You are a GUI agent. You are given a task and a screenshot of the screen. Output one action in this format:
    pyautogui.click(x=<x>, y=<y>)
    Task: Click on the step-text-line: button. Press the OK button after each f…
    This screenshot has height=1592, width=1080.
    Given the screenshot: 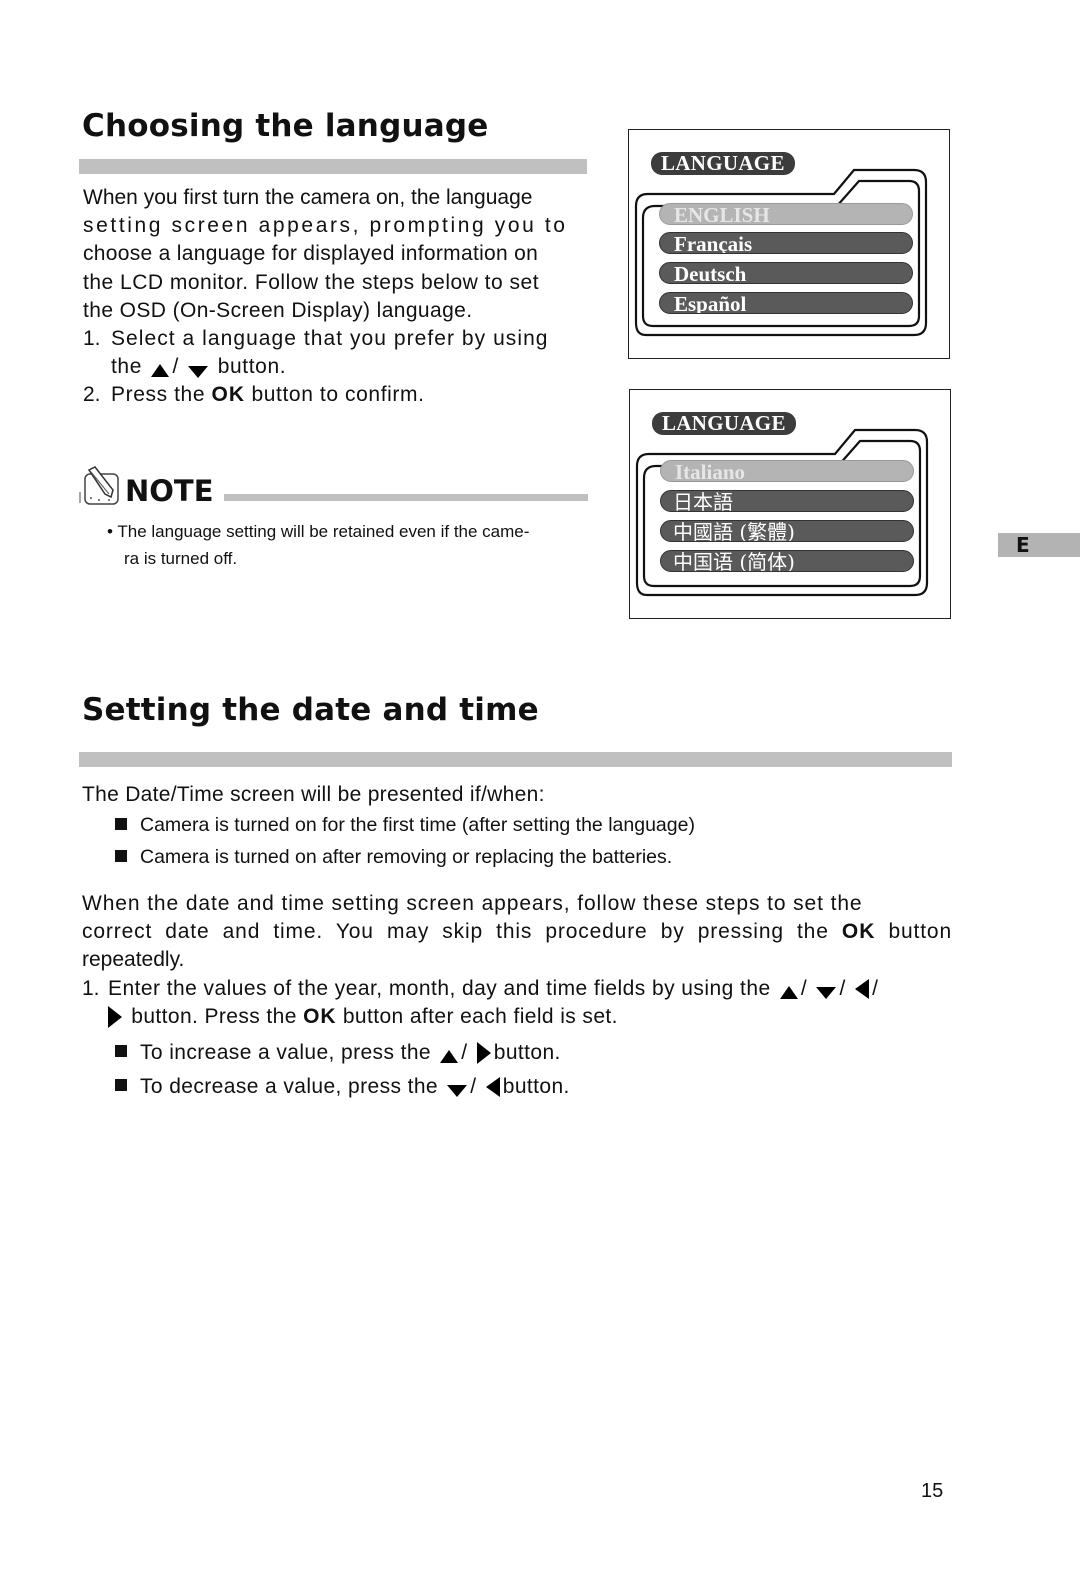 What is the action you would take?
    pyautogui.click(x=493, y=1017)
    